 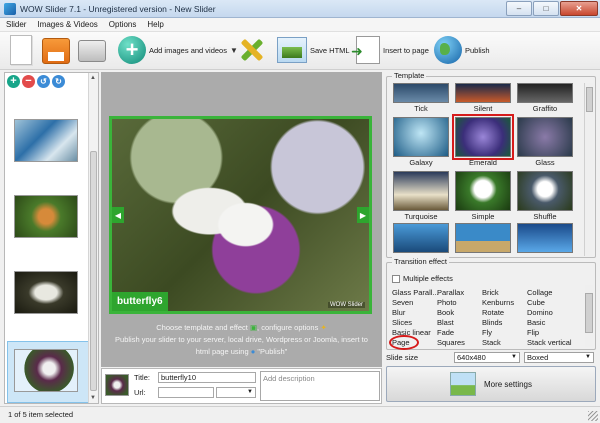 What do you see at coordinates (28, 81) in the screenshot?
I see `remove-item-button: −` at bounding box center [28, 81].